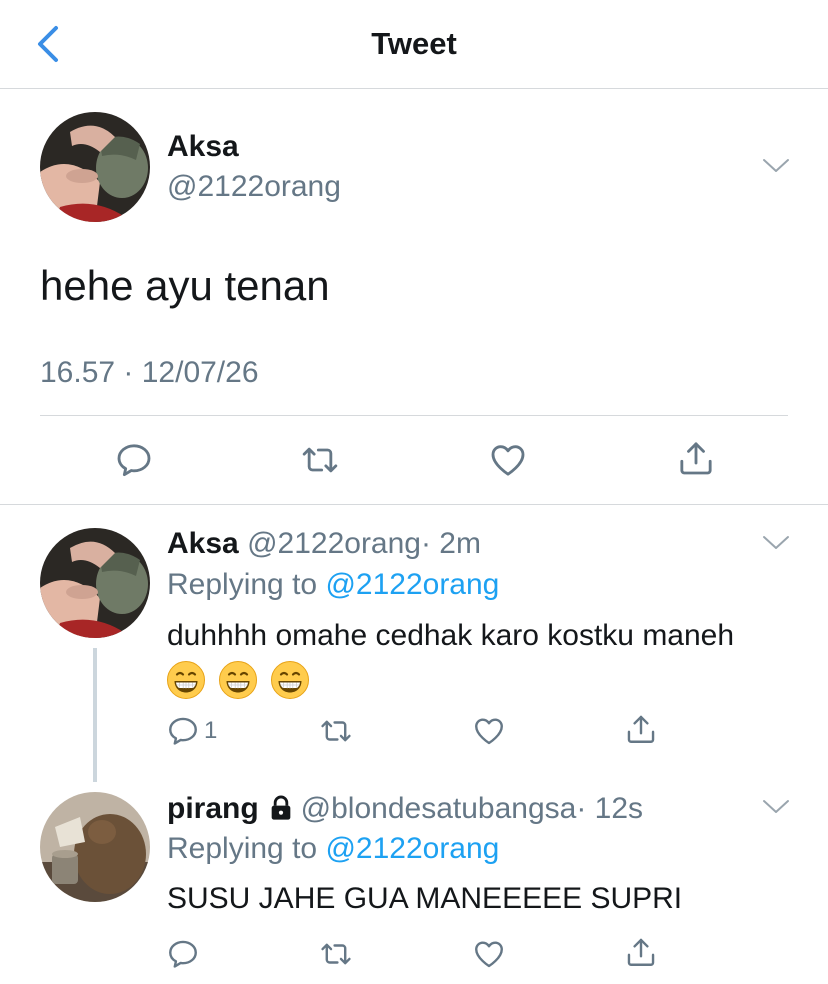 Image resolution: width=828 pixels, height=984 pixels. I want to click on reply-time: · 12s, so click(610, 808).